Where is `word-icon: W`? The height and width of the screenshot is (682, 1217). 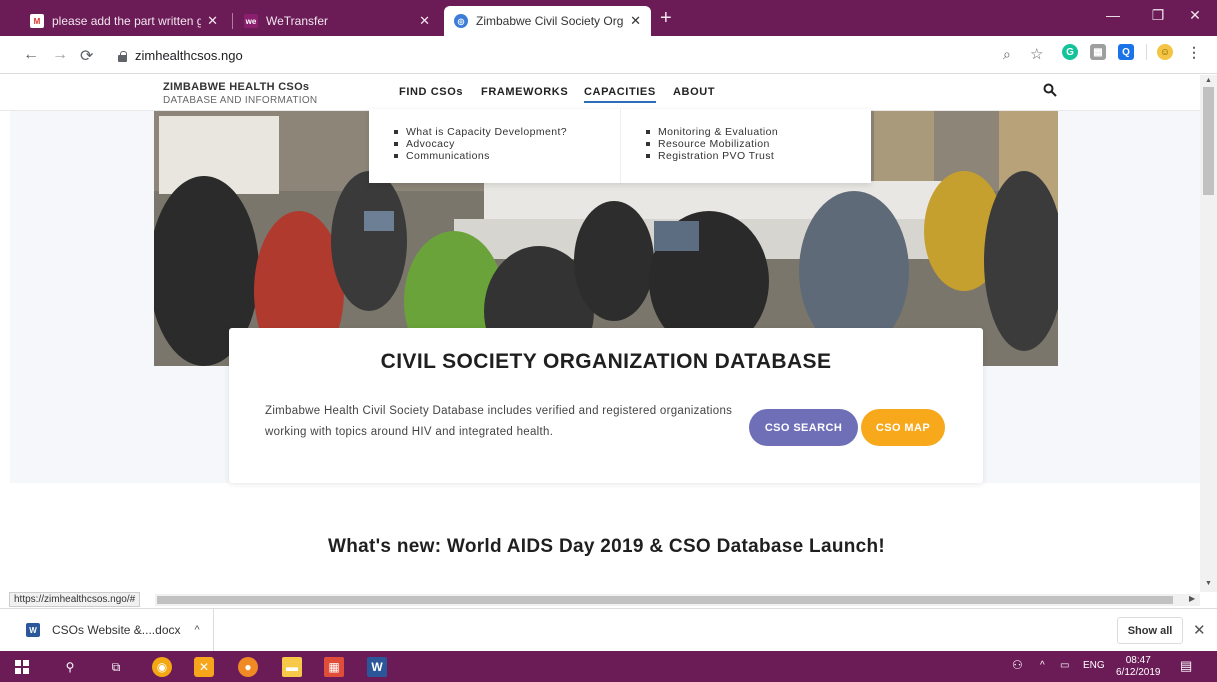
word-icon: W is located at coordinates (377, 667).